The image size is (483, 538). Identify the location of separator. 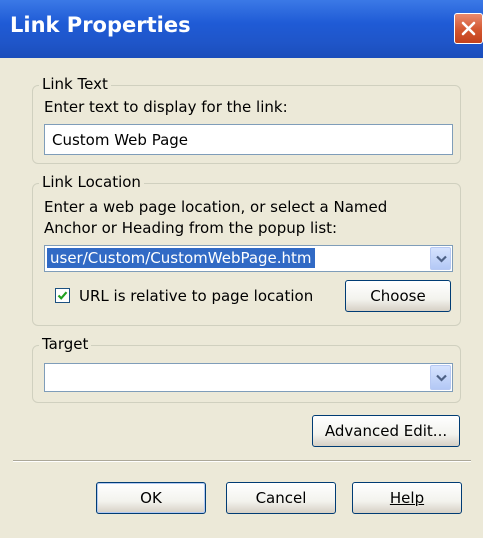
(242, 461).